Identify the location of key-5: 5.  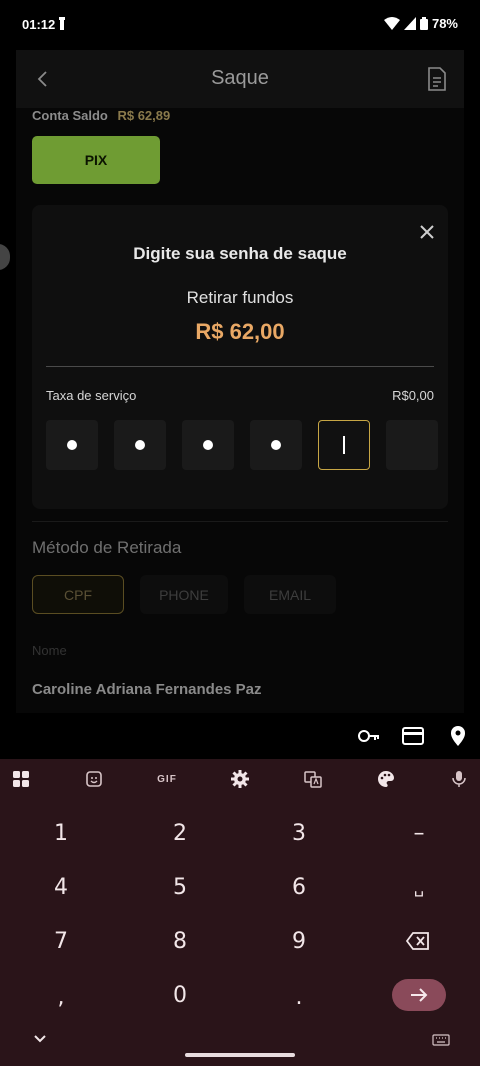
(180, 887).